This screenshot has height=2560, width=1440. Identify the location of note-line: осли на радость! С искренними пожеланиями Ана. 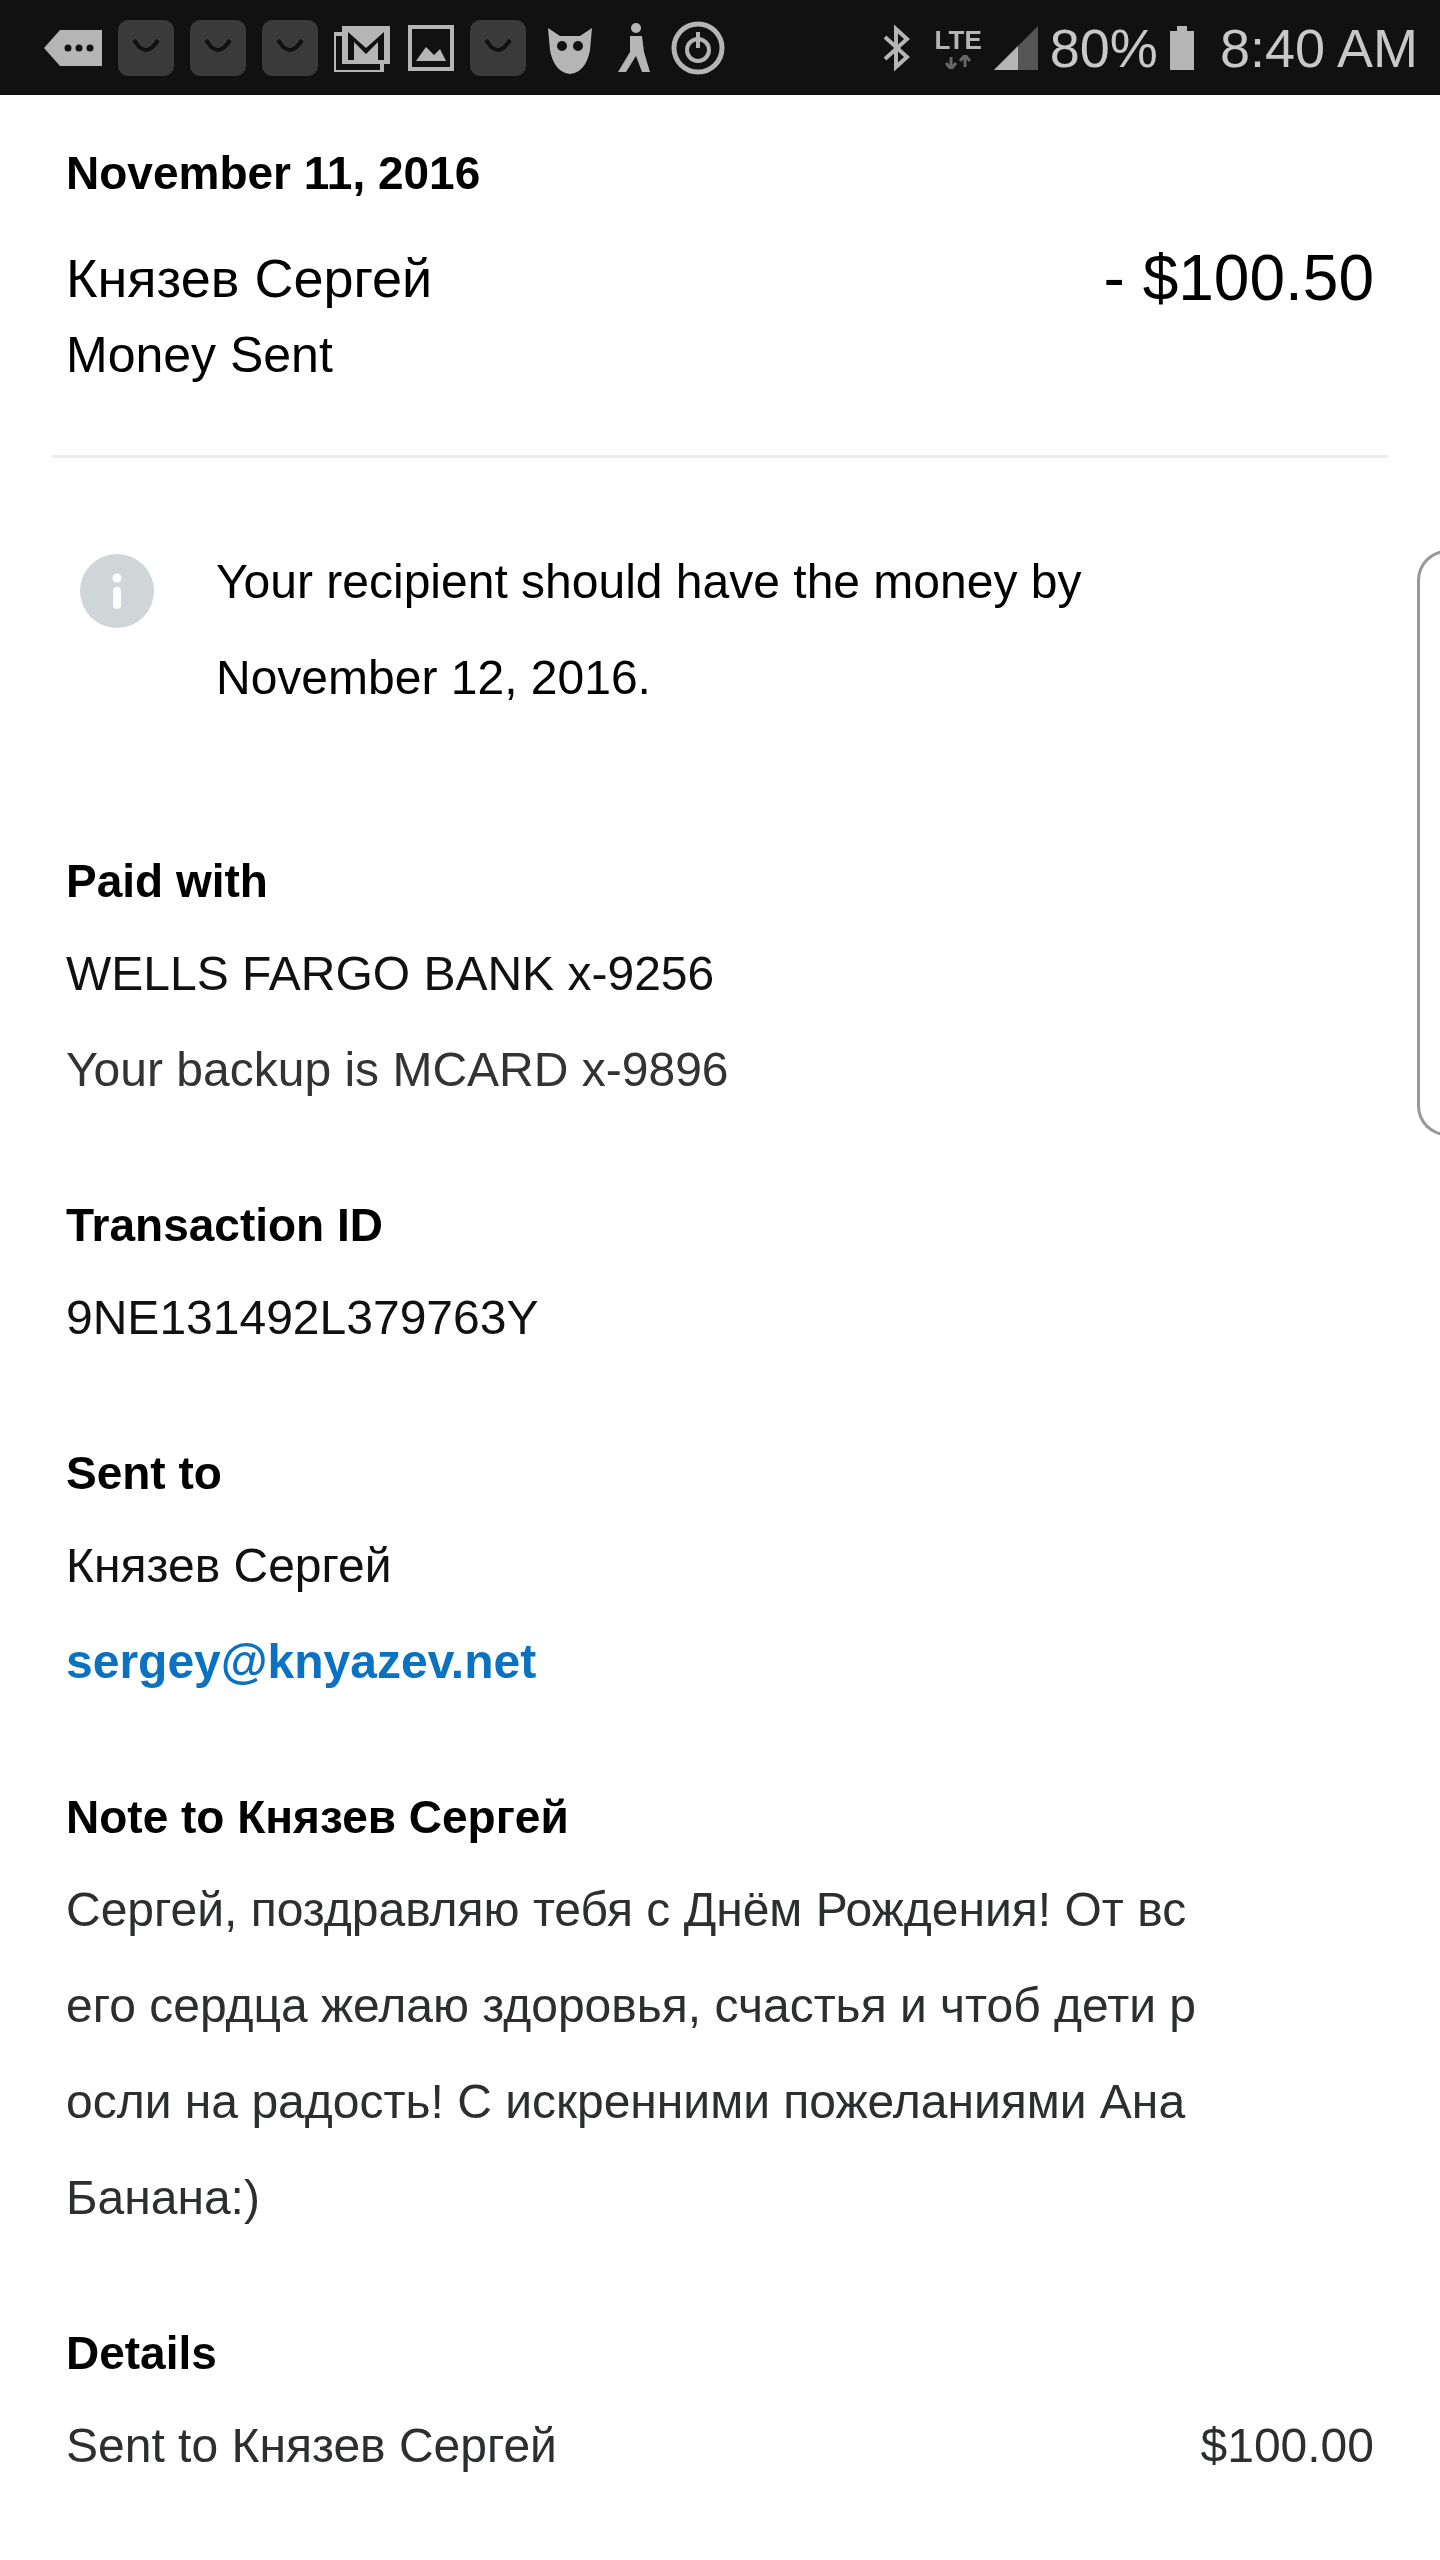
(626, 2102).